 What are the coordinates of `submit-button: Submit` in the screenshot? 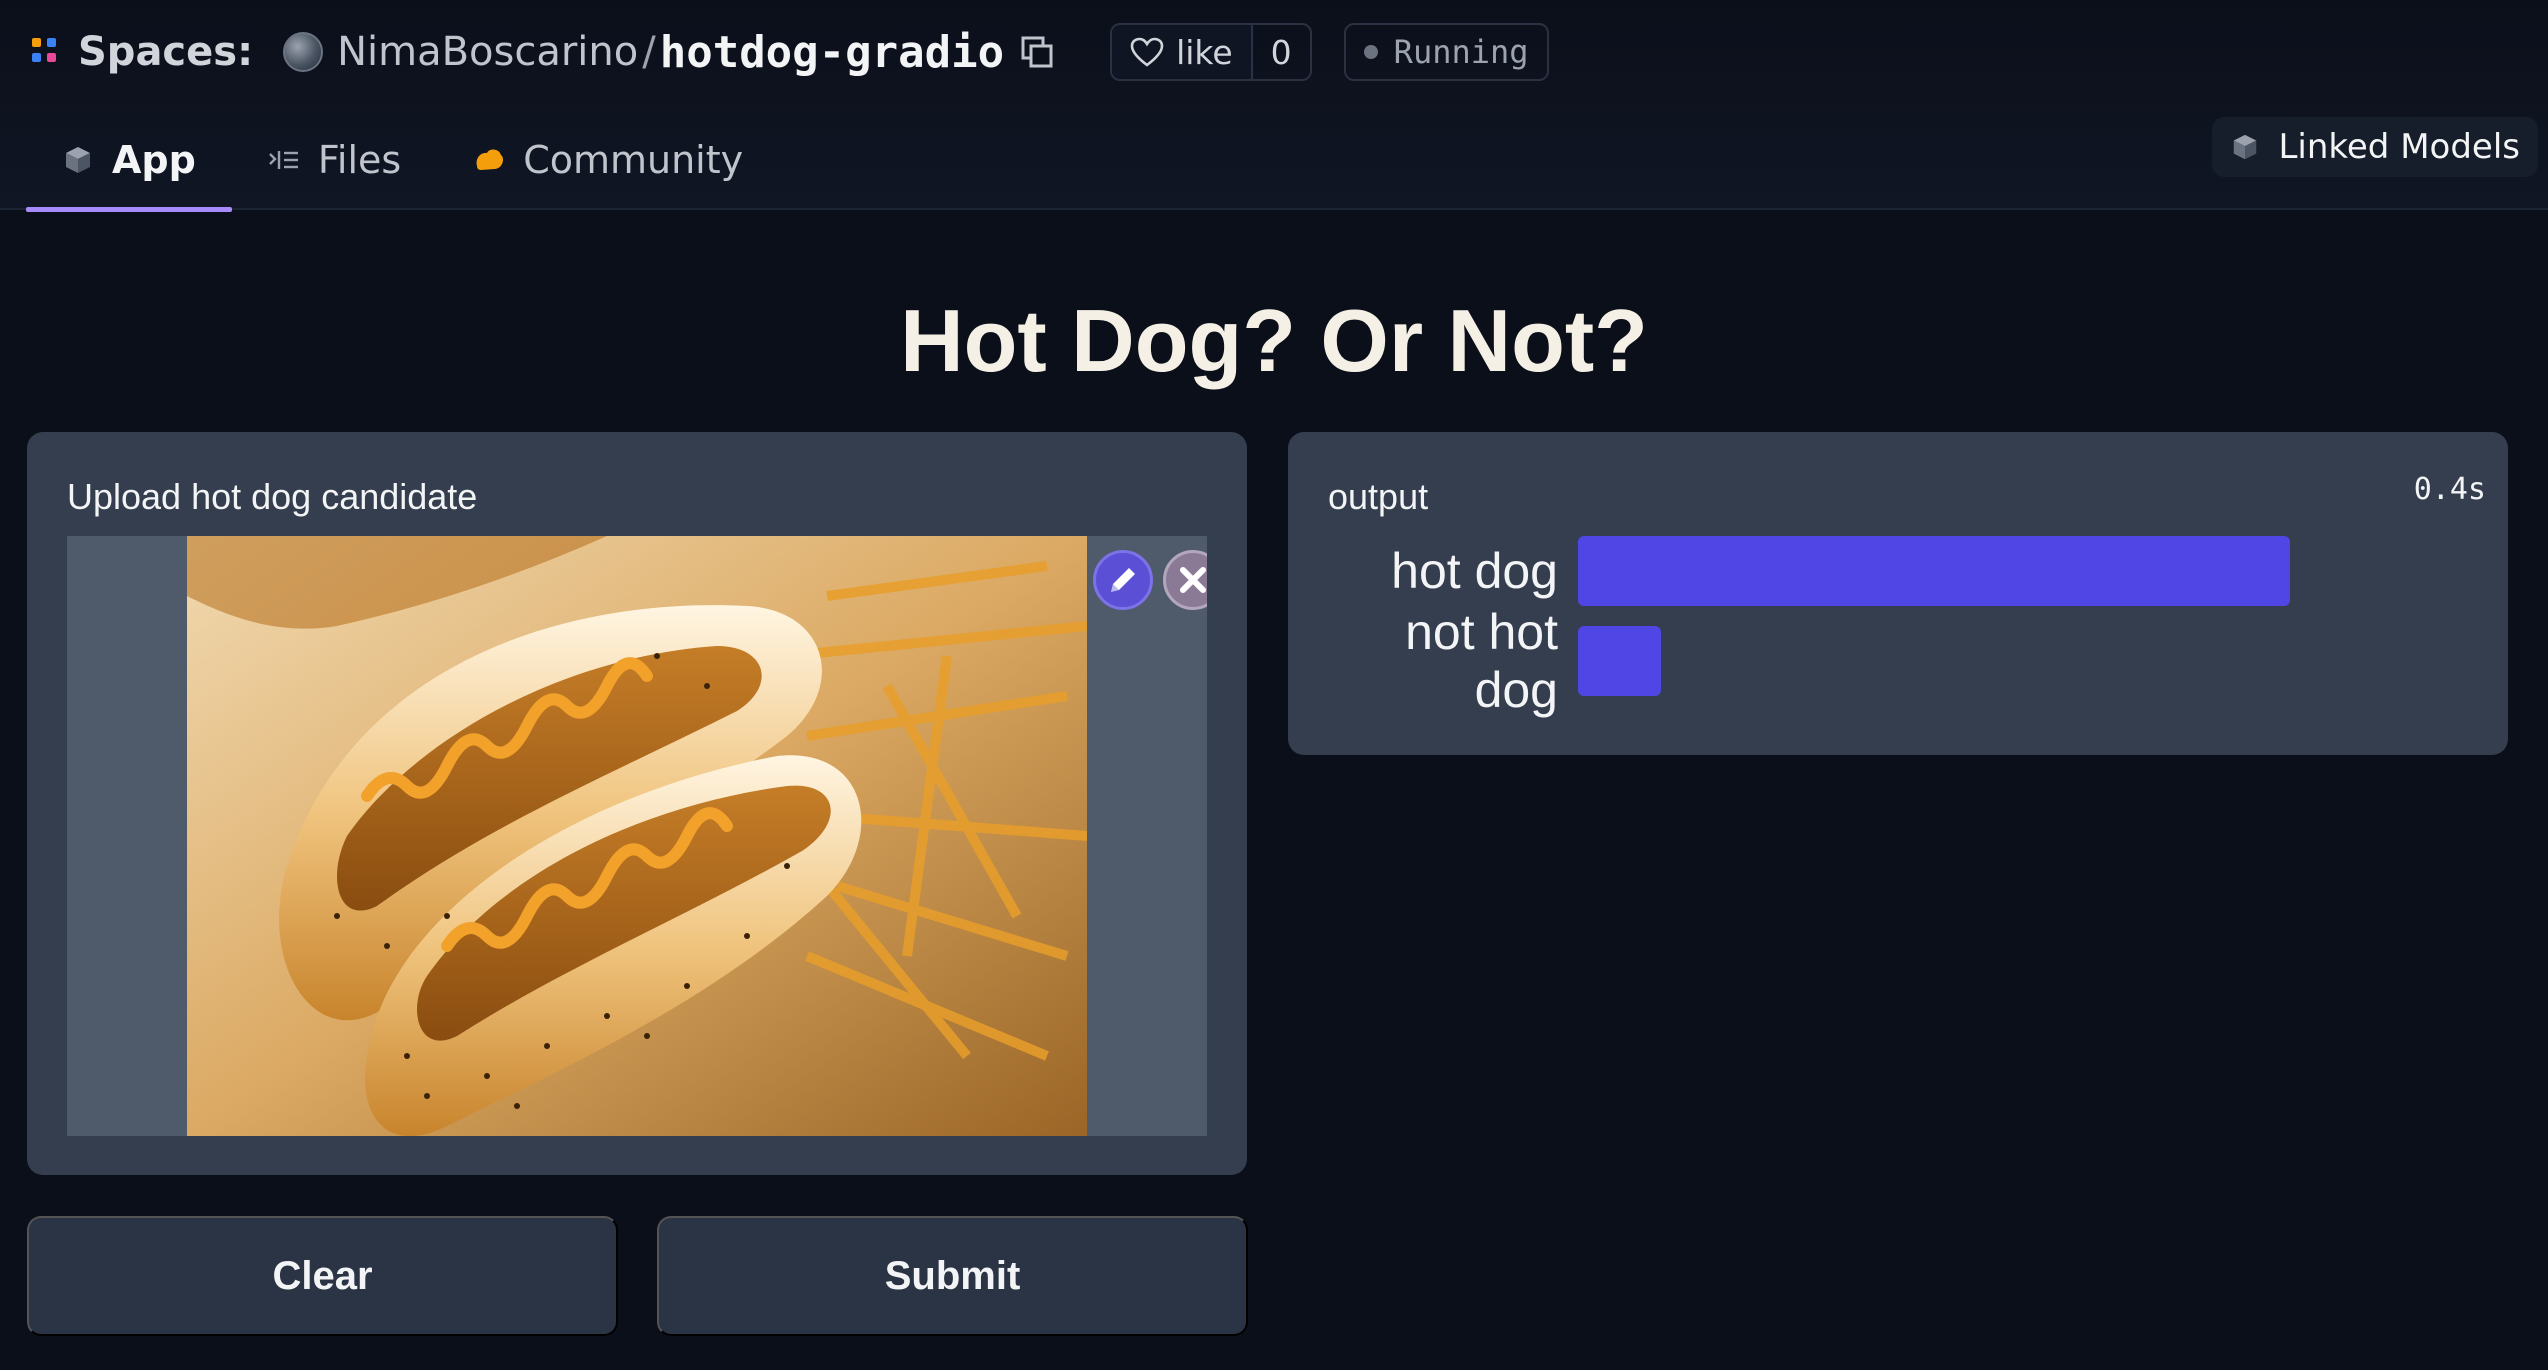 It's located at (952, 1276).